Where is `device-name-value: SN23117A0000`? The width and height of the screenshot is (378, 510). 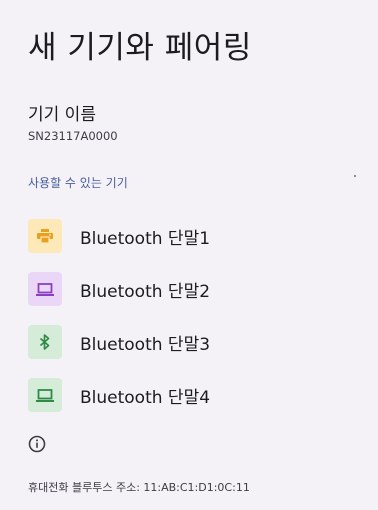 device-name-value: SN23117A0000 is located at coordinates (73, 136).